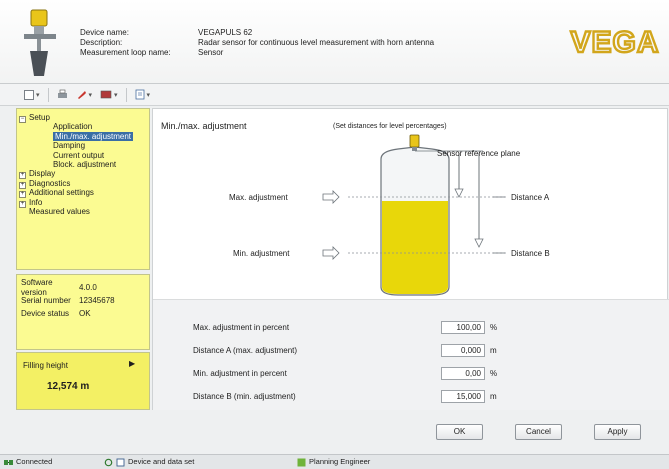 The image size is (669, 469). Describe the element at coordinates (225, 32) in the screenshot. I see `device-name-value: VEGAPULS 62` at that location.